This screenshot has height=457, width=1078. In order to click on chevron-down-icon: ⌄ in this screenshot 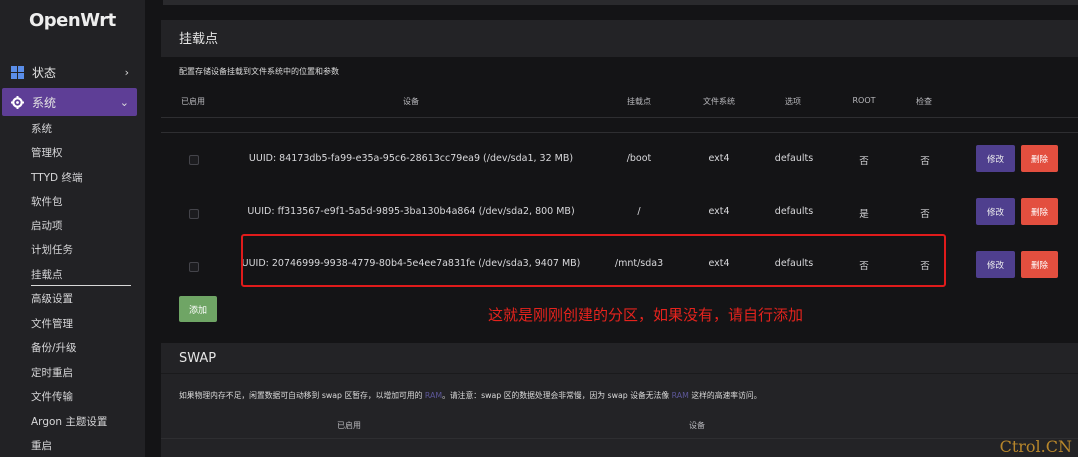, I will do `click(124, 102)`.